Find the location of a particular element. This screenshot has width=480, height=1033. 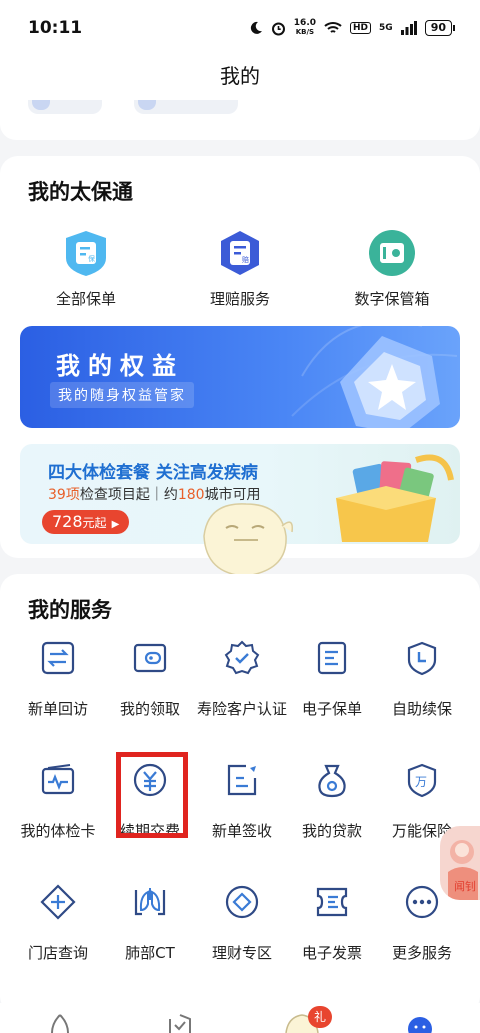

store-location-icon is located at coordinates (58, 902).